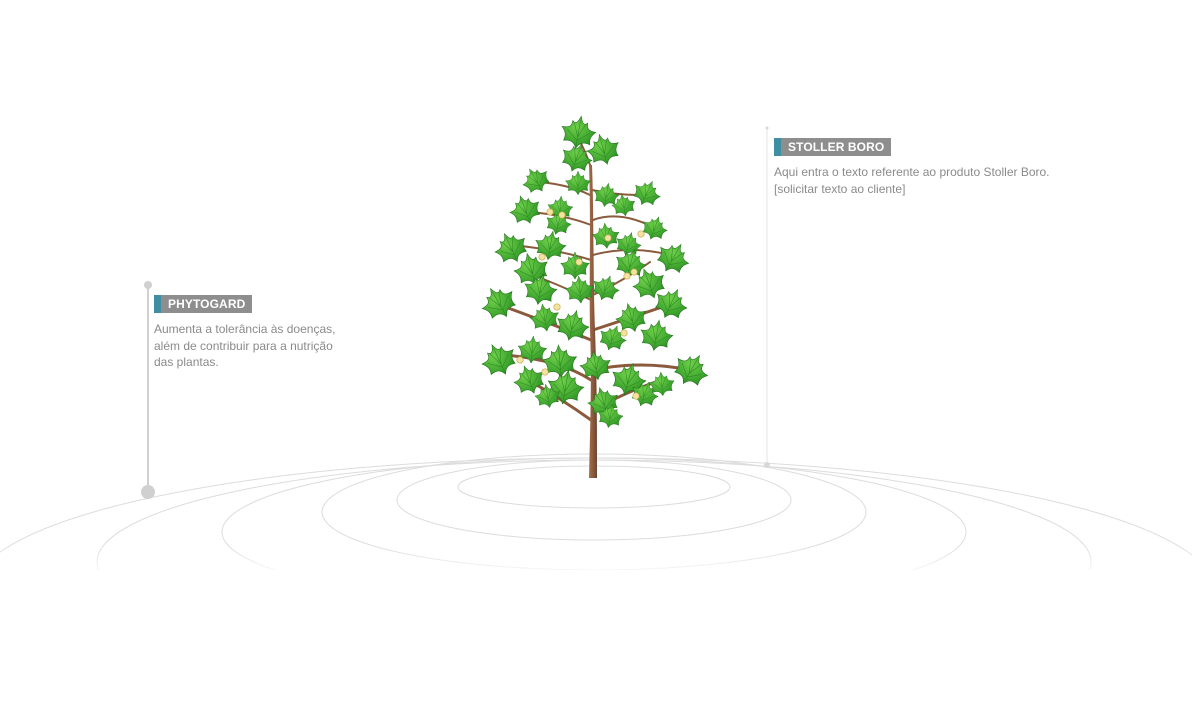  What do you see at coordinates (245, 329) in the screenshot?
I see `callout-description-line: Aumenta a tolerância às doenças,` at bounding box center [245, 329].